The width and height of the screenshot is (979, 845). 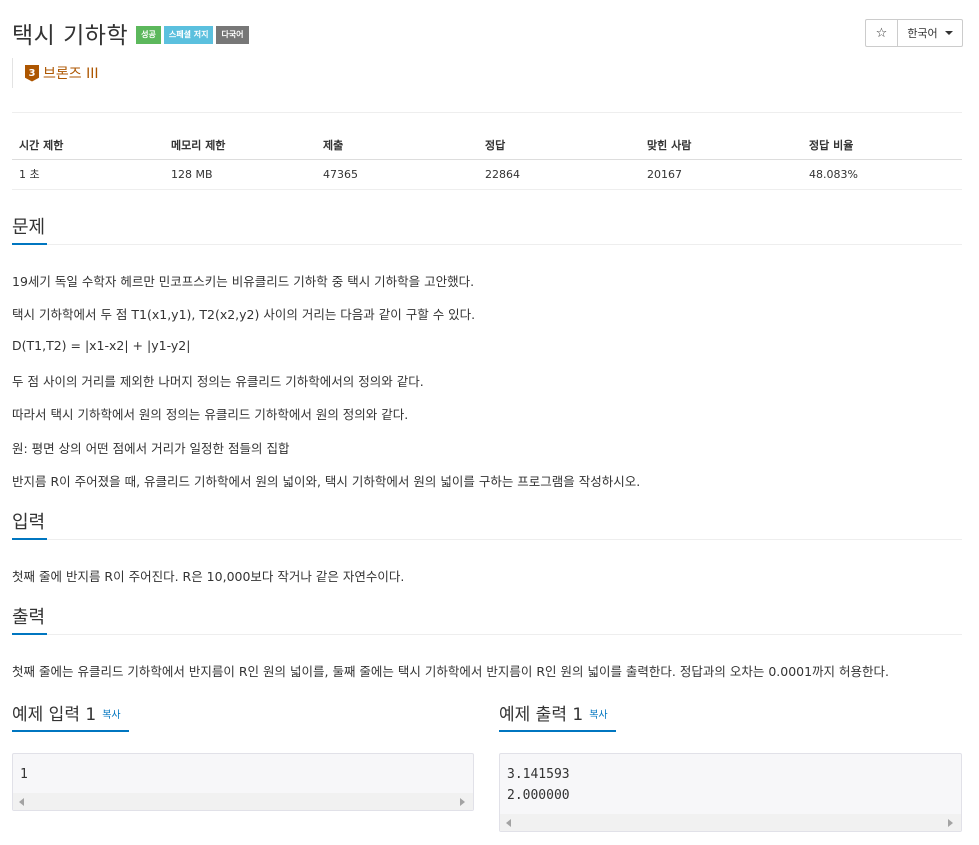 I want to click on header-accepted: 정답, so click(x=559, y=146).